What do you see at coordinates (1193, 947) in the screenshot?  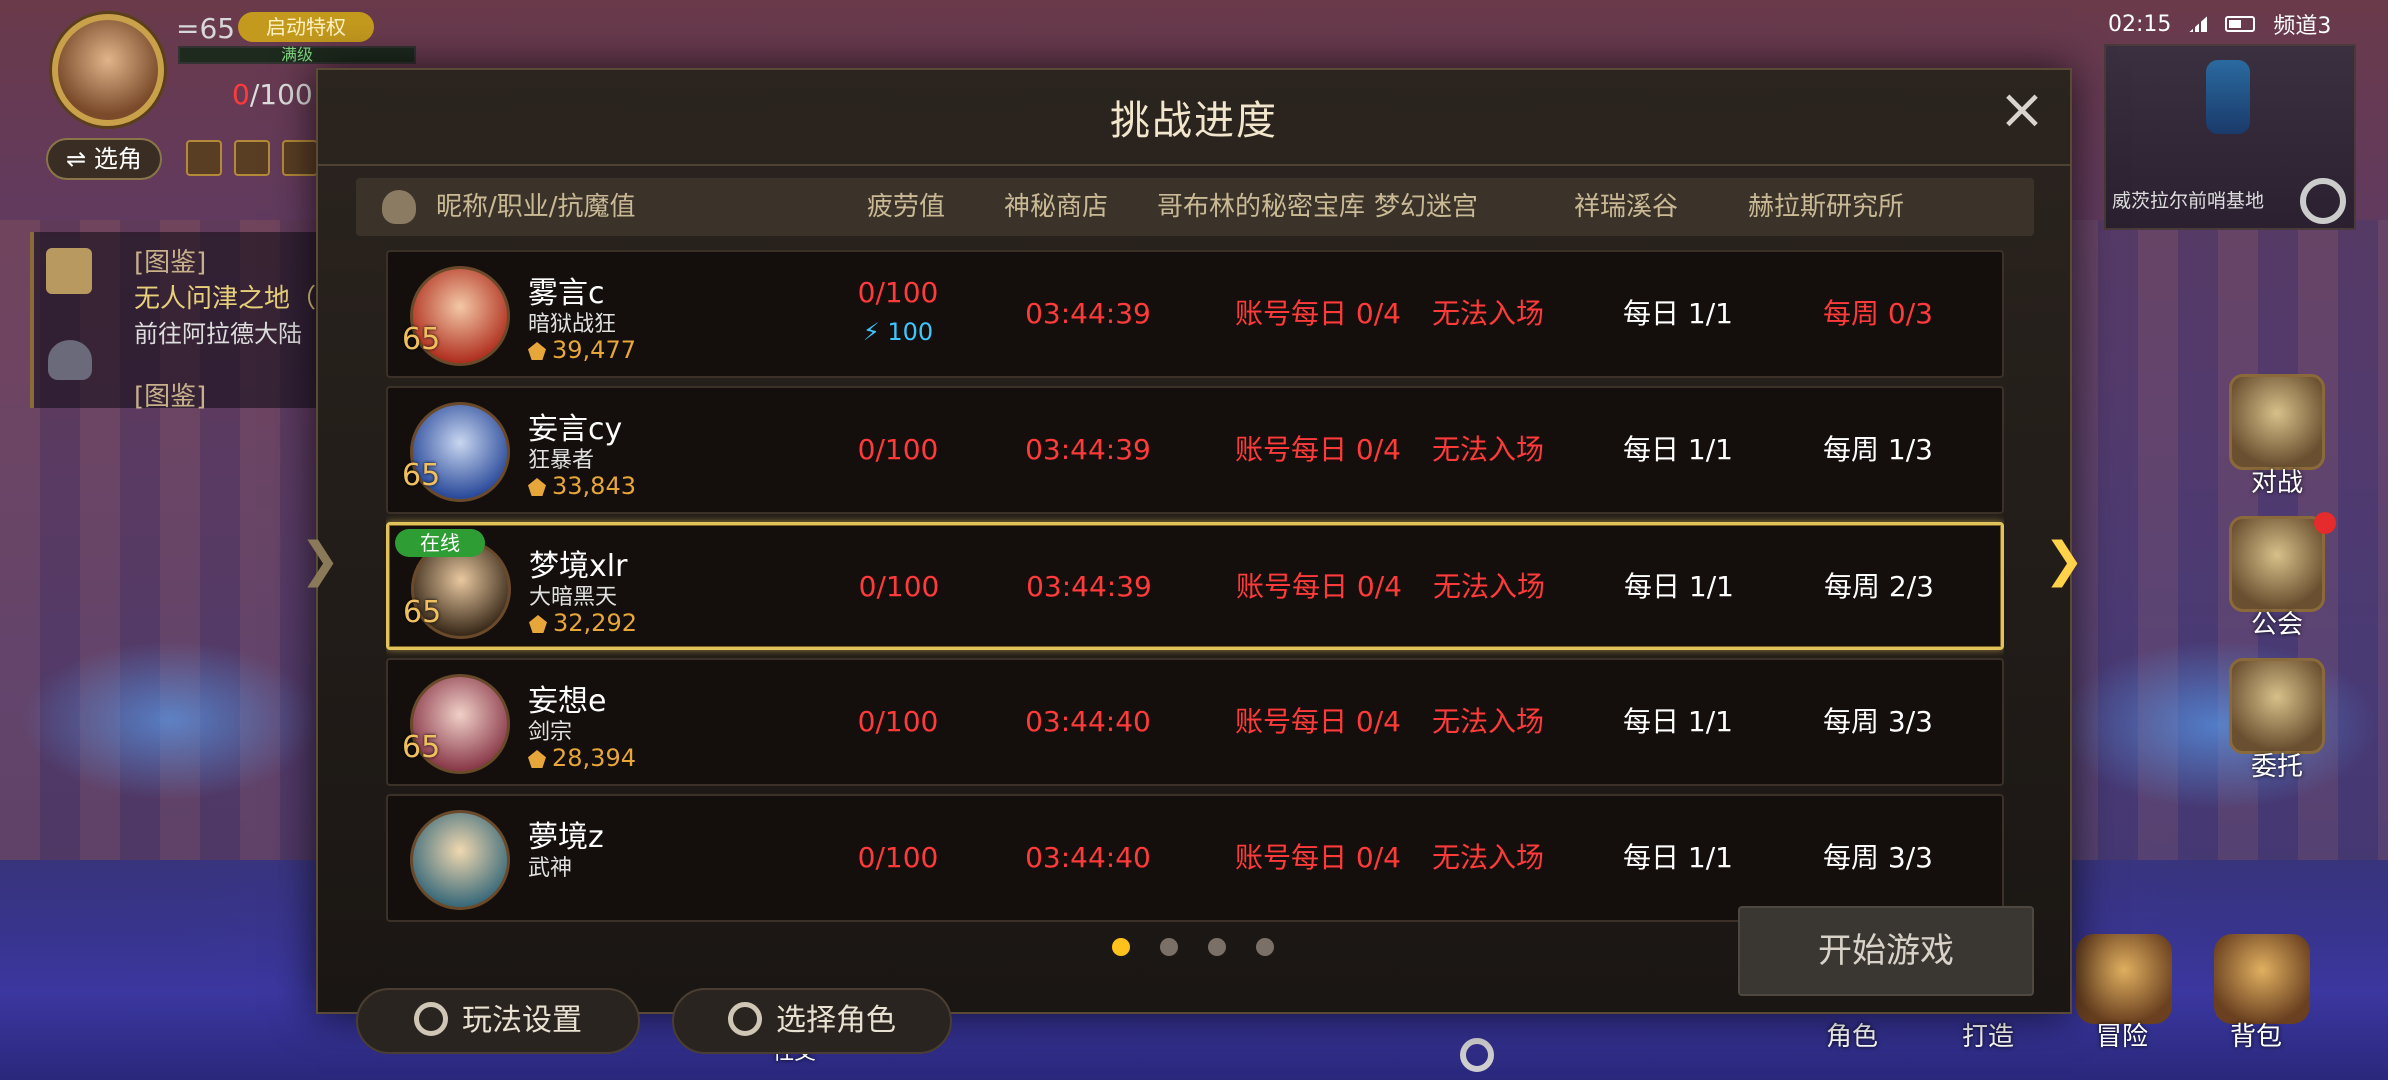 I see `page-indicator` at bounding box center [1193, 947].